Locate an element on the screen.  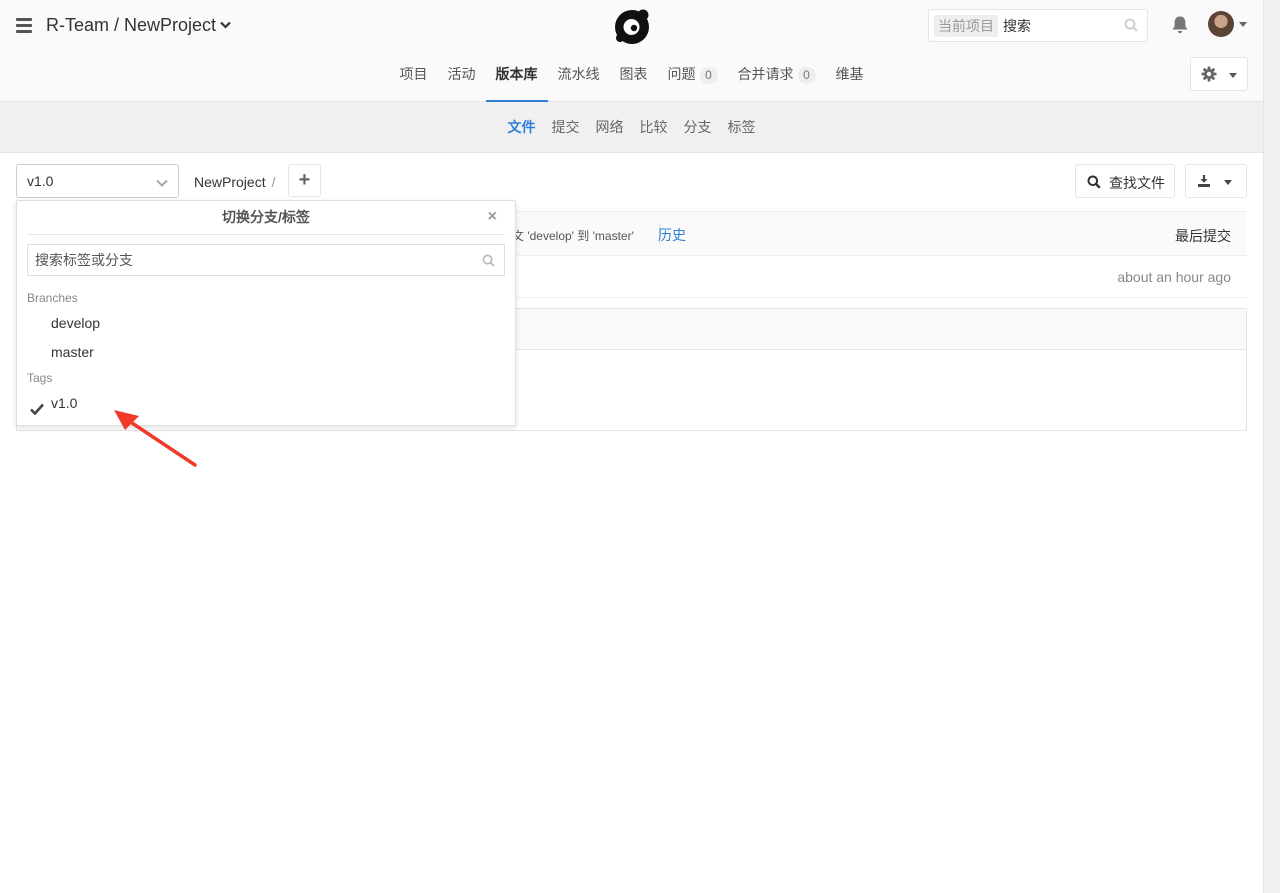
download-icon is located at coordinates (1204, 182).